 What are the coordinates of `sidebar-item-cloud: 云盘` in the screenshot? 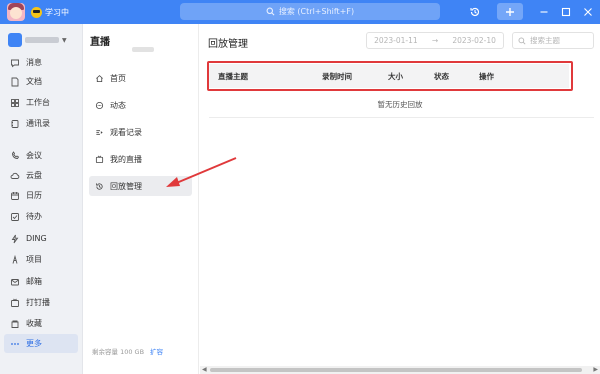 It's located at (41, 175).